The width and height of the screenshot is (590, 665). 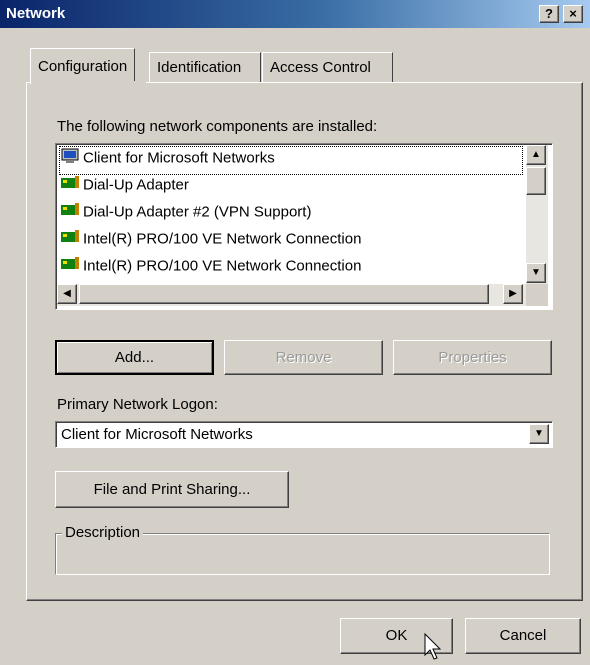 I want to click on tab-label: Configuration, so click(x=83, y=66).